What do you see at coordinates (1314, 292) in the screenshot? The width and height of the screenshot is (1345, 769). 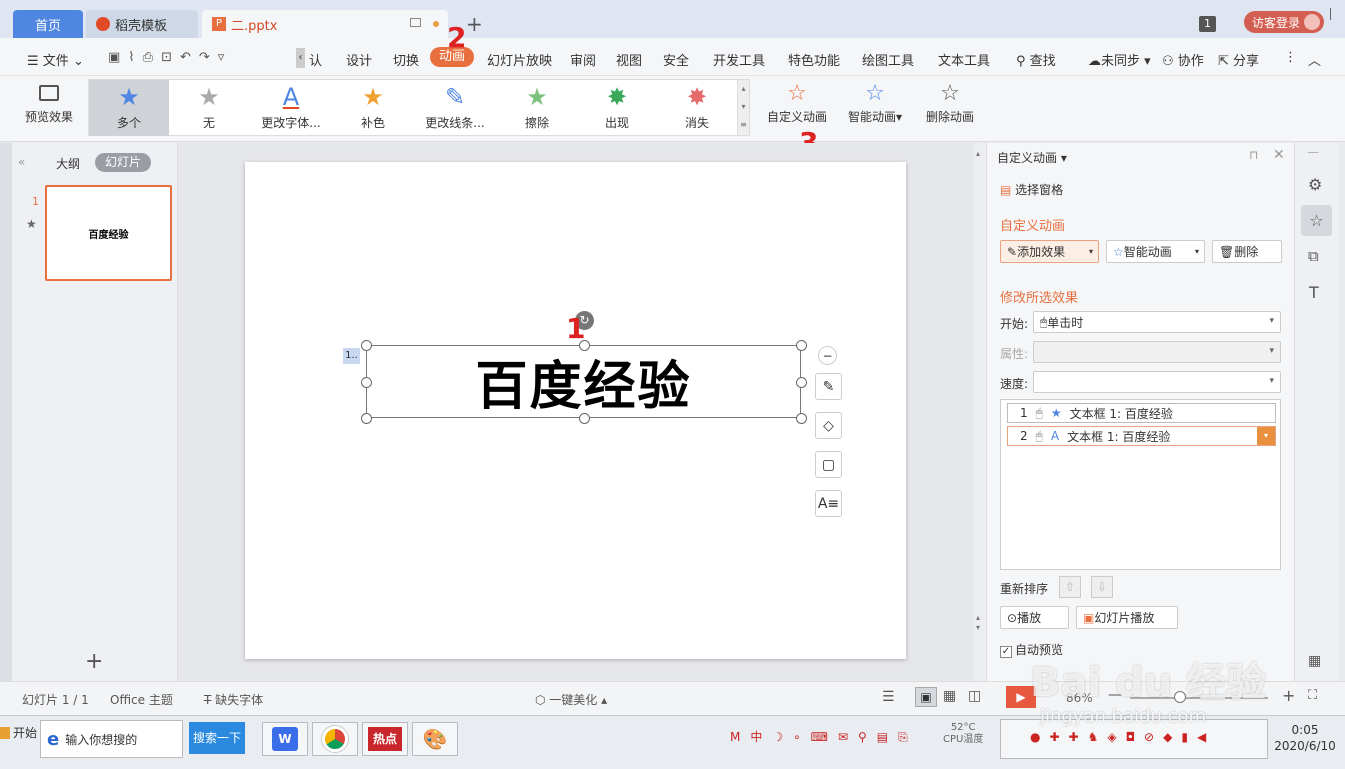 I see `text-icon: T` at bounding box center [1314, 292].